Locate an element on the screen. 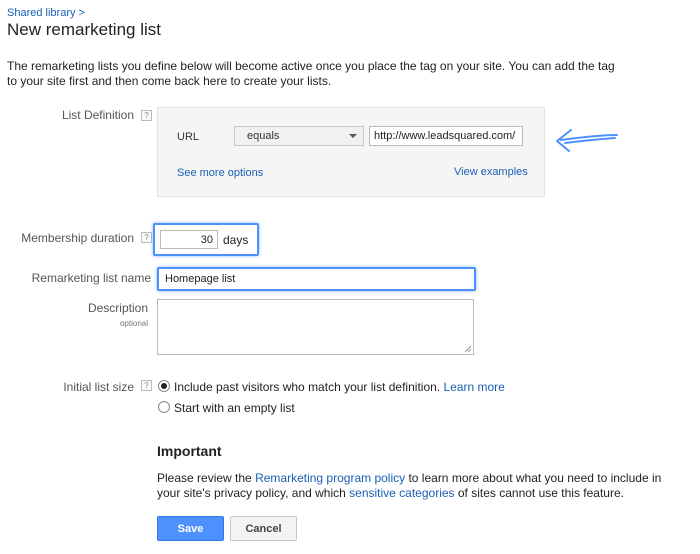 This screenshot has height=554, width=700. description-textarea is located at coordinates (315, 327).